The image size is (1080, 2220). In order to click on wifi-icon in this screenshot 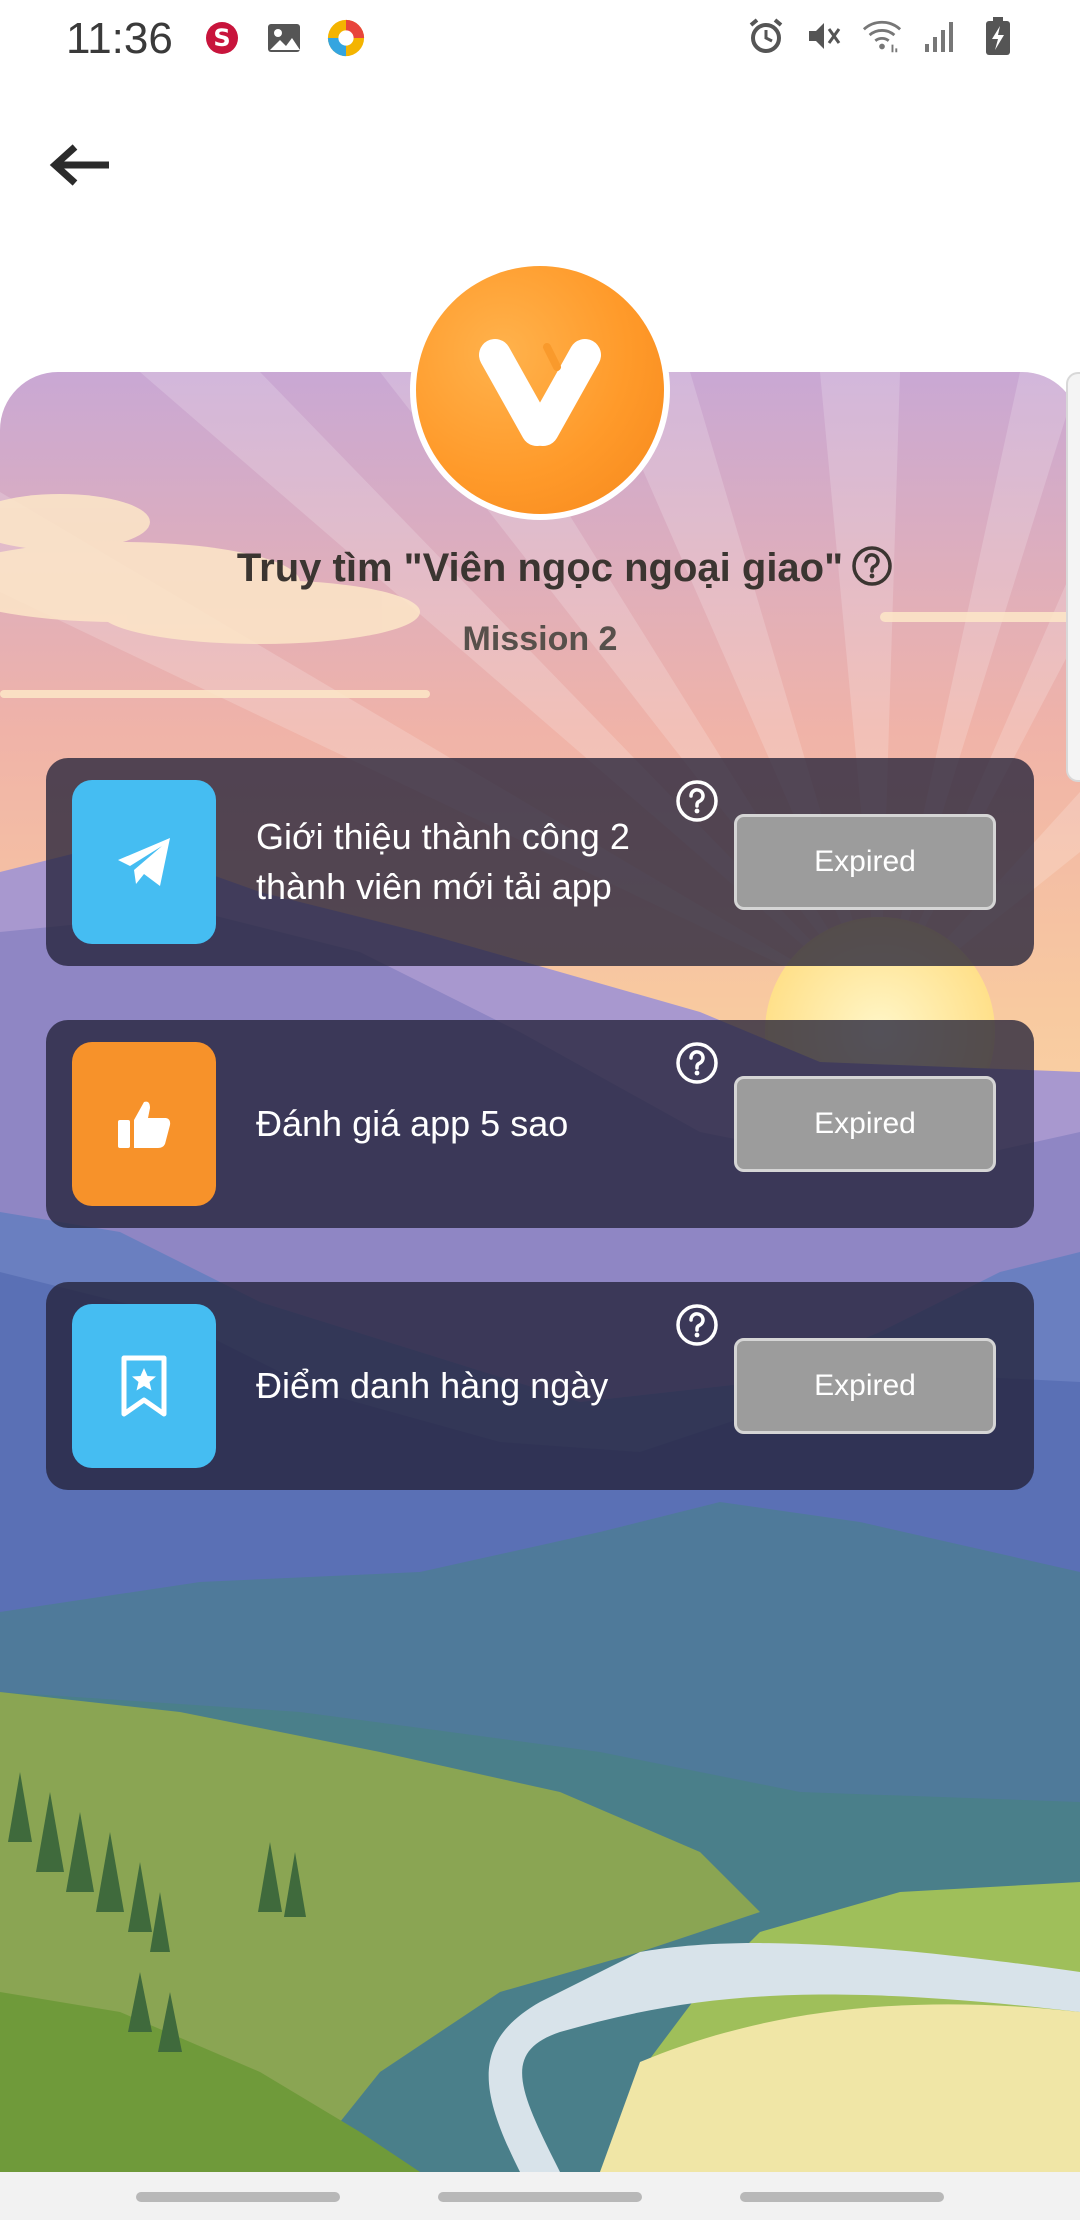, I will do `click(882, 36)`.